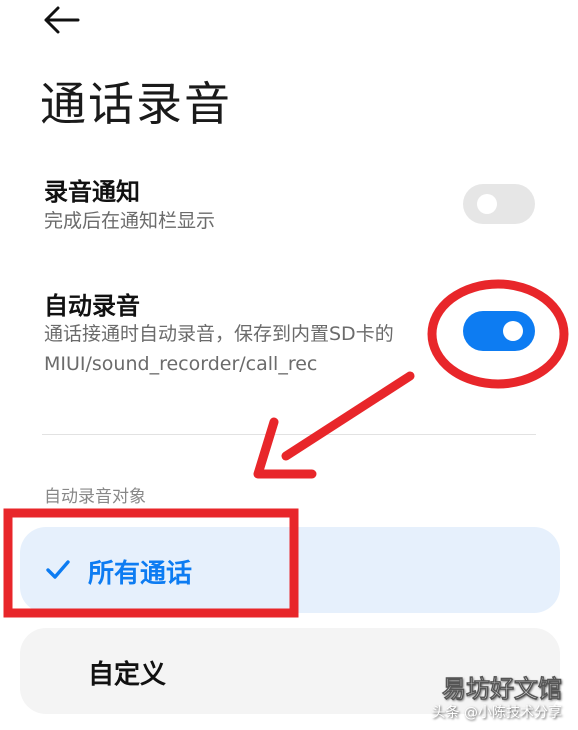 This screenshot has width=578, height=730. What do you see at coordinates (181, 364) in the screenshot?
I see `auto-recording-description-line2: MIUI/sound_recorder/call_rec` at bounding box center [181, 364].